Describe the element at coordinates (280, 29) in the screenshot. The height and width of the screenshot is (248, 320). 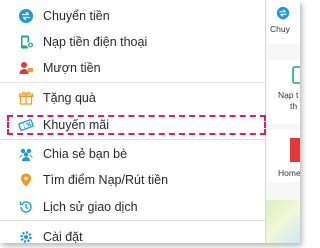
I see `home-tile-label: Chuy` at that location.